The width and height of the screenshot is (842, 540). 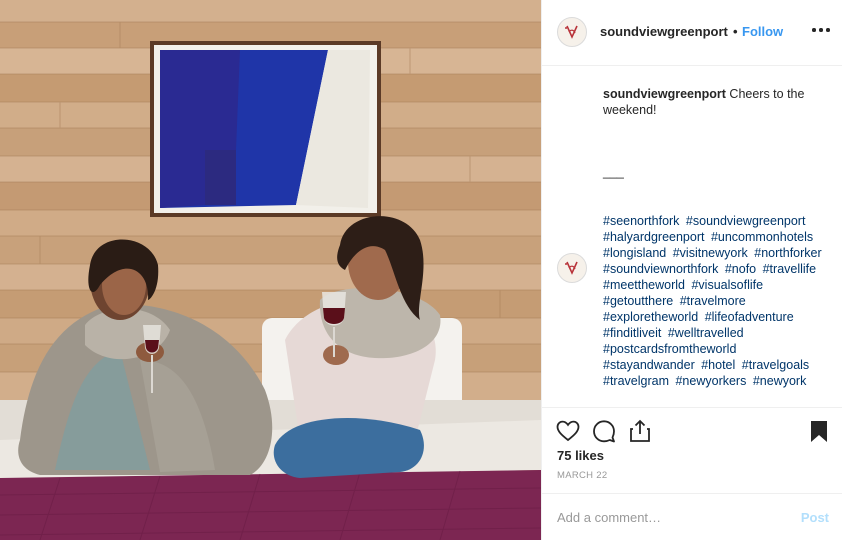 What do you see at coordinates (669, 349) in the screenshot?
I see `hashtag-link: #postcardsfromtheworld` at bounding box center [669, 349].